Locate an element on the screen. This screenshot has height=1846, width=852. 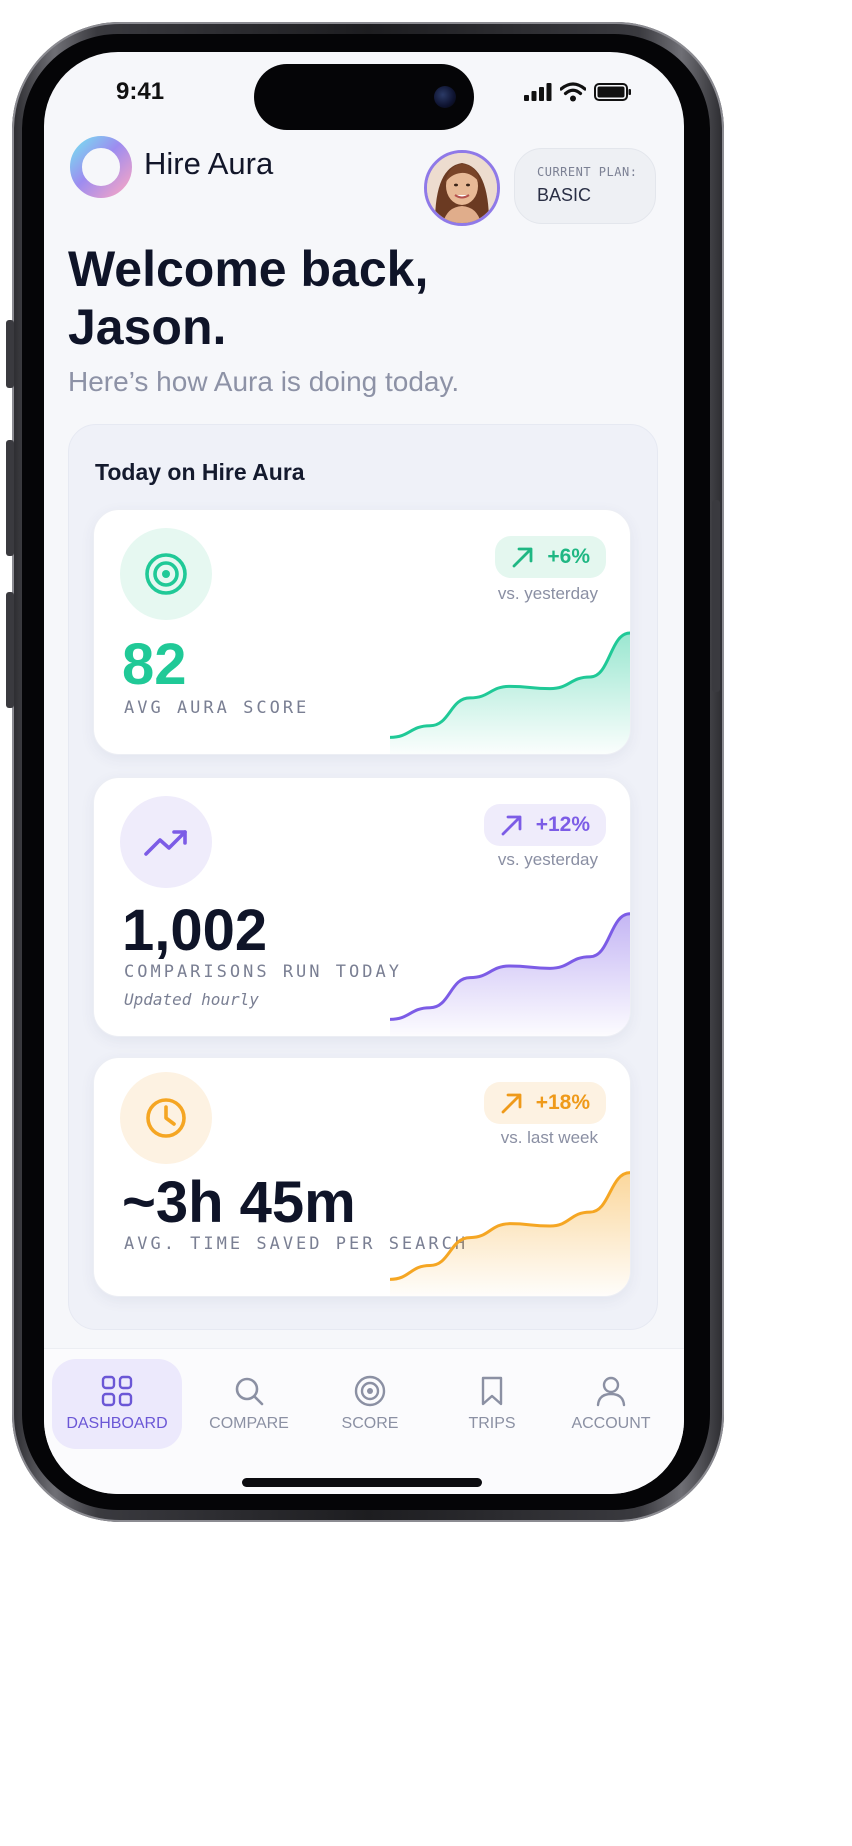
change-value: +6% is located at coordinates (568, 556).